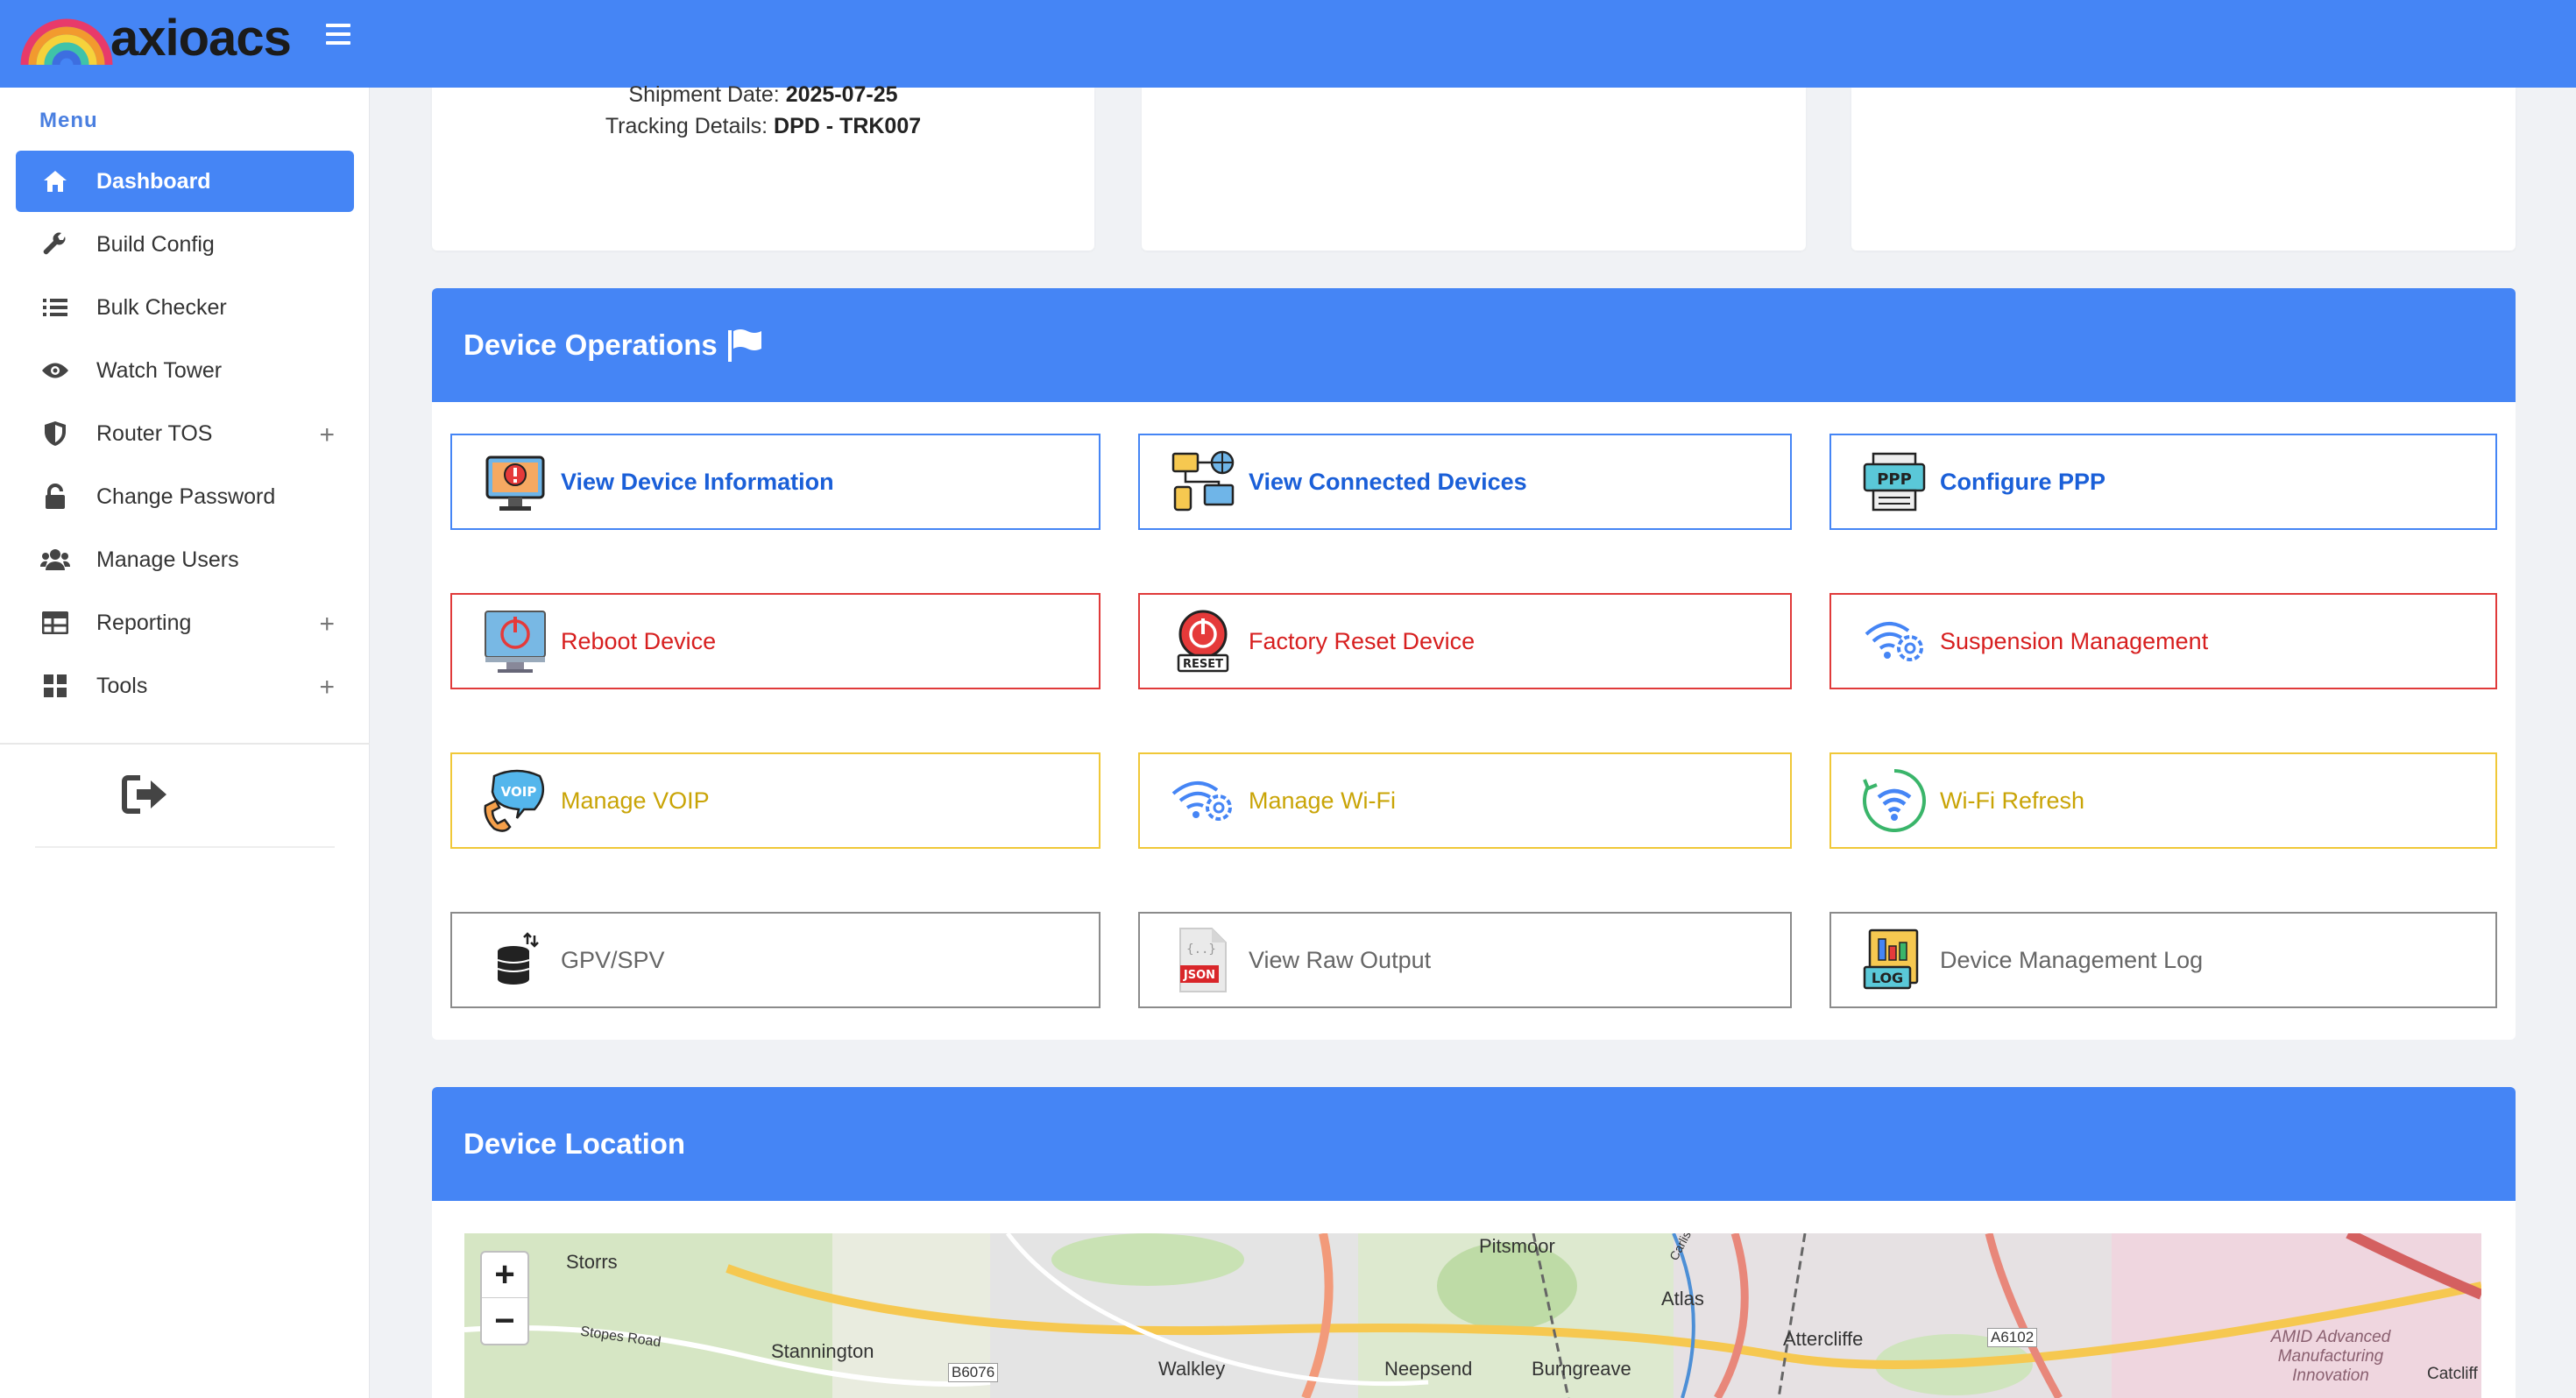 This screenshot has height=1398, width=2576. Describe the element at coordinates (2183, 169) in the screenshot. I see `info-card` at that location.